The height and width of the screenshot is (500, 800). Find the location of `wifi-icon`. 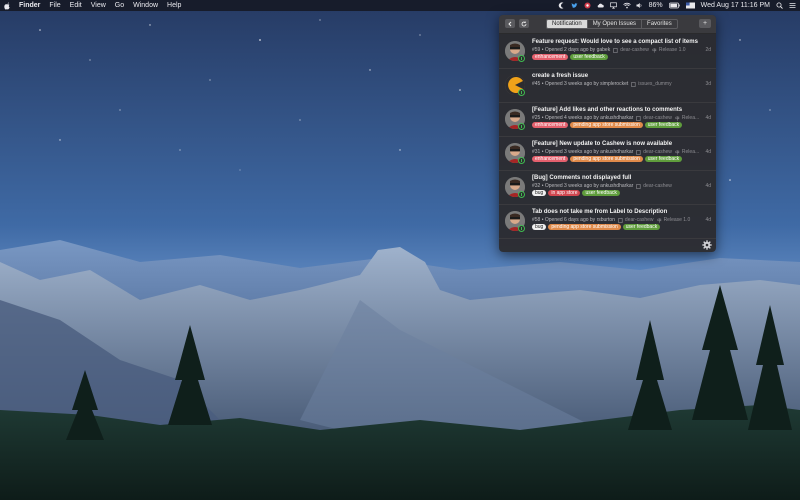

wifi-icon is located at coordinates (626, 5).